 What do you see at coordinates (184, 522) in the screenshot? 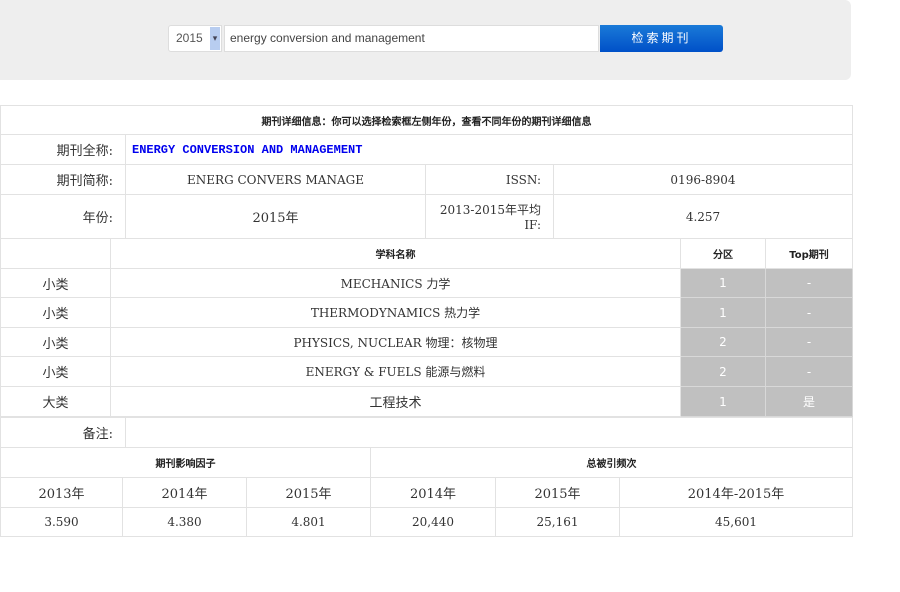
I see `value: 4.380` at bounding box center [184, 522].